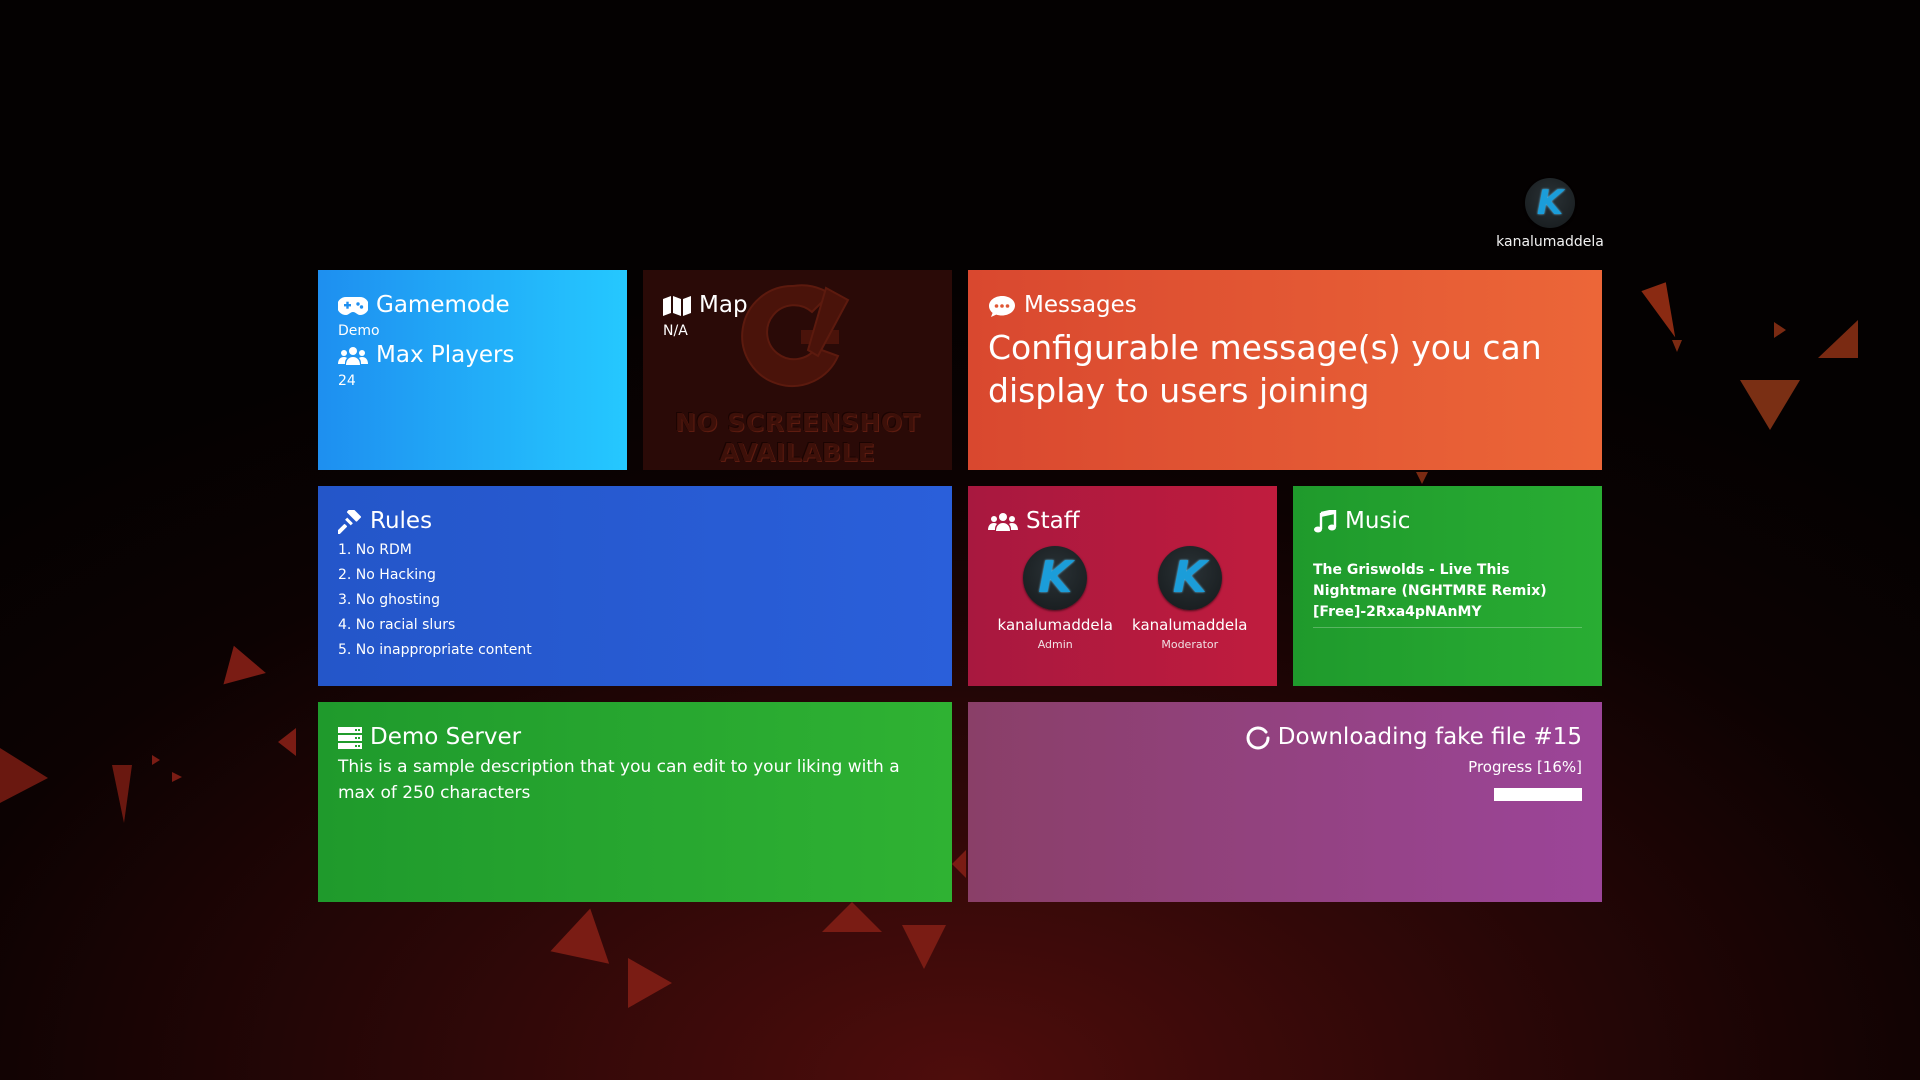 The height and width of the screenshot is (1080, 1920). I want to click on rules-title: Rules, so click(401, 521).